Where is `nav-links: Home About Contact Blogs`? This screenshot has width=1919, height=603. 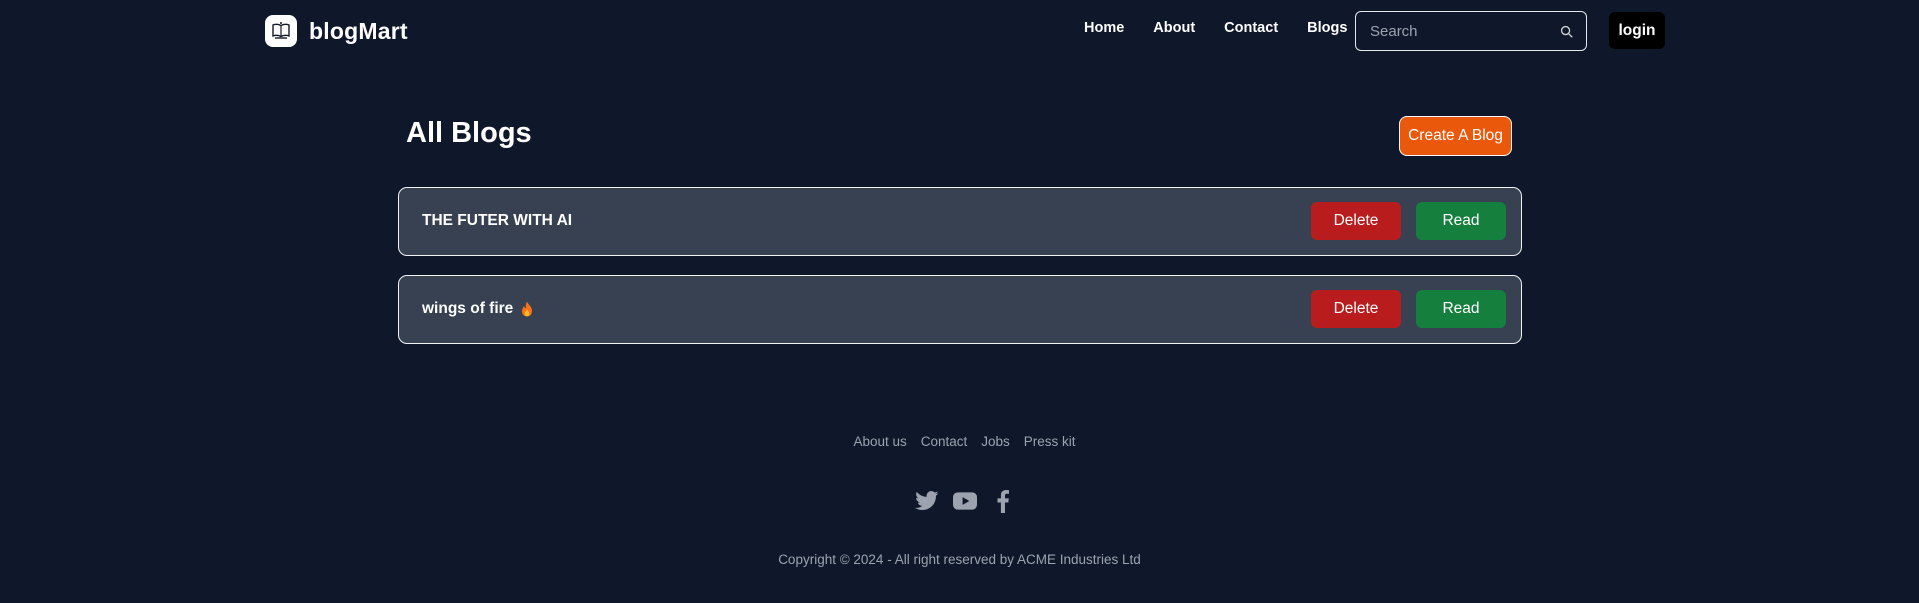 nav-links: Home About Contact Blogs is located at coordinates (1230, 28).